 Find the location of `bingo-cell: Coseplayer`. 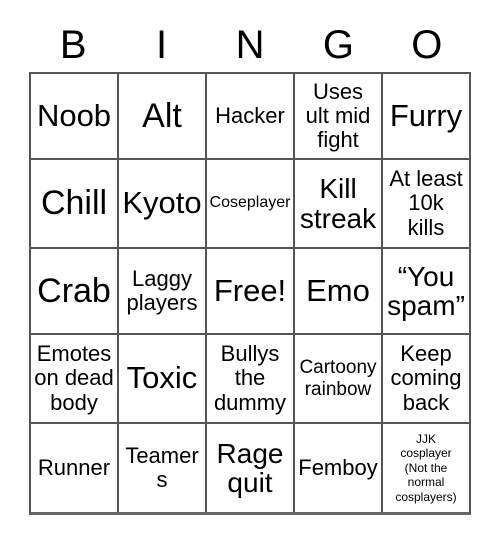

bingo-cell: Coseplayer is located at coordinates (251, 204).